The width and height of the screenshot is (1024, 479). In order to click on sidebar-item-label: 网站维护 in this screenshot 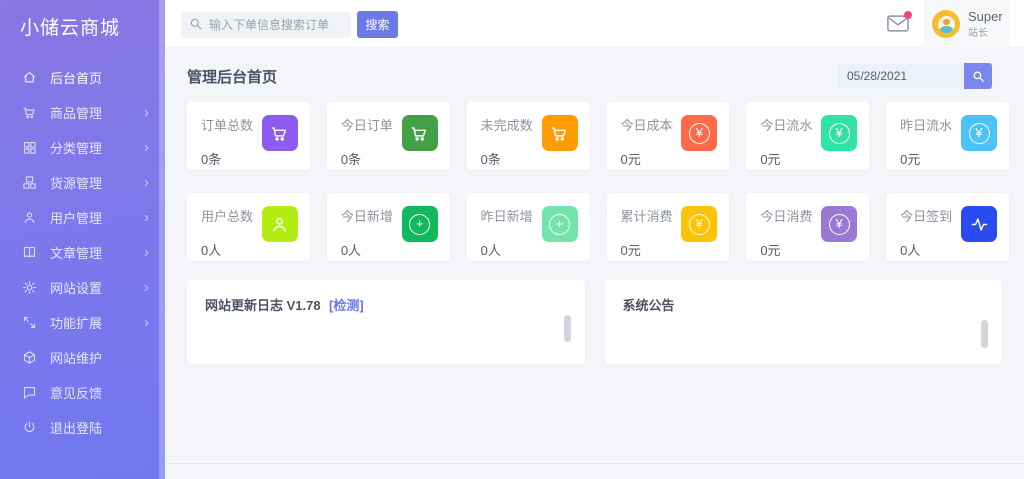, I will do `click(76, 358)`.